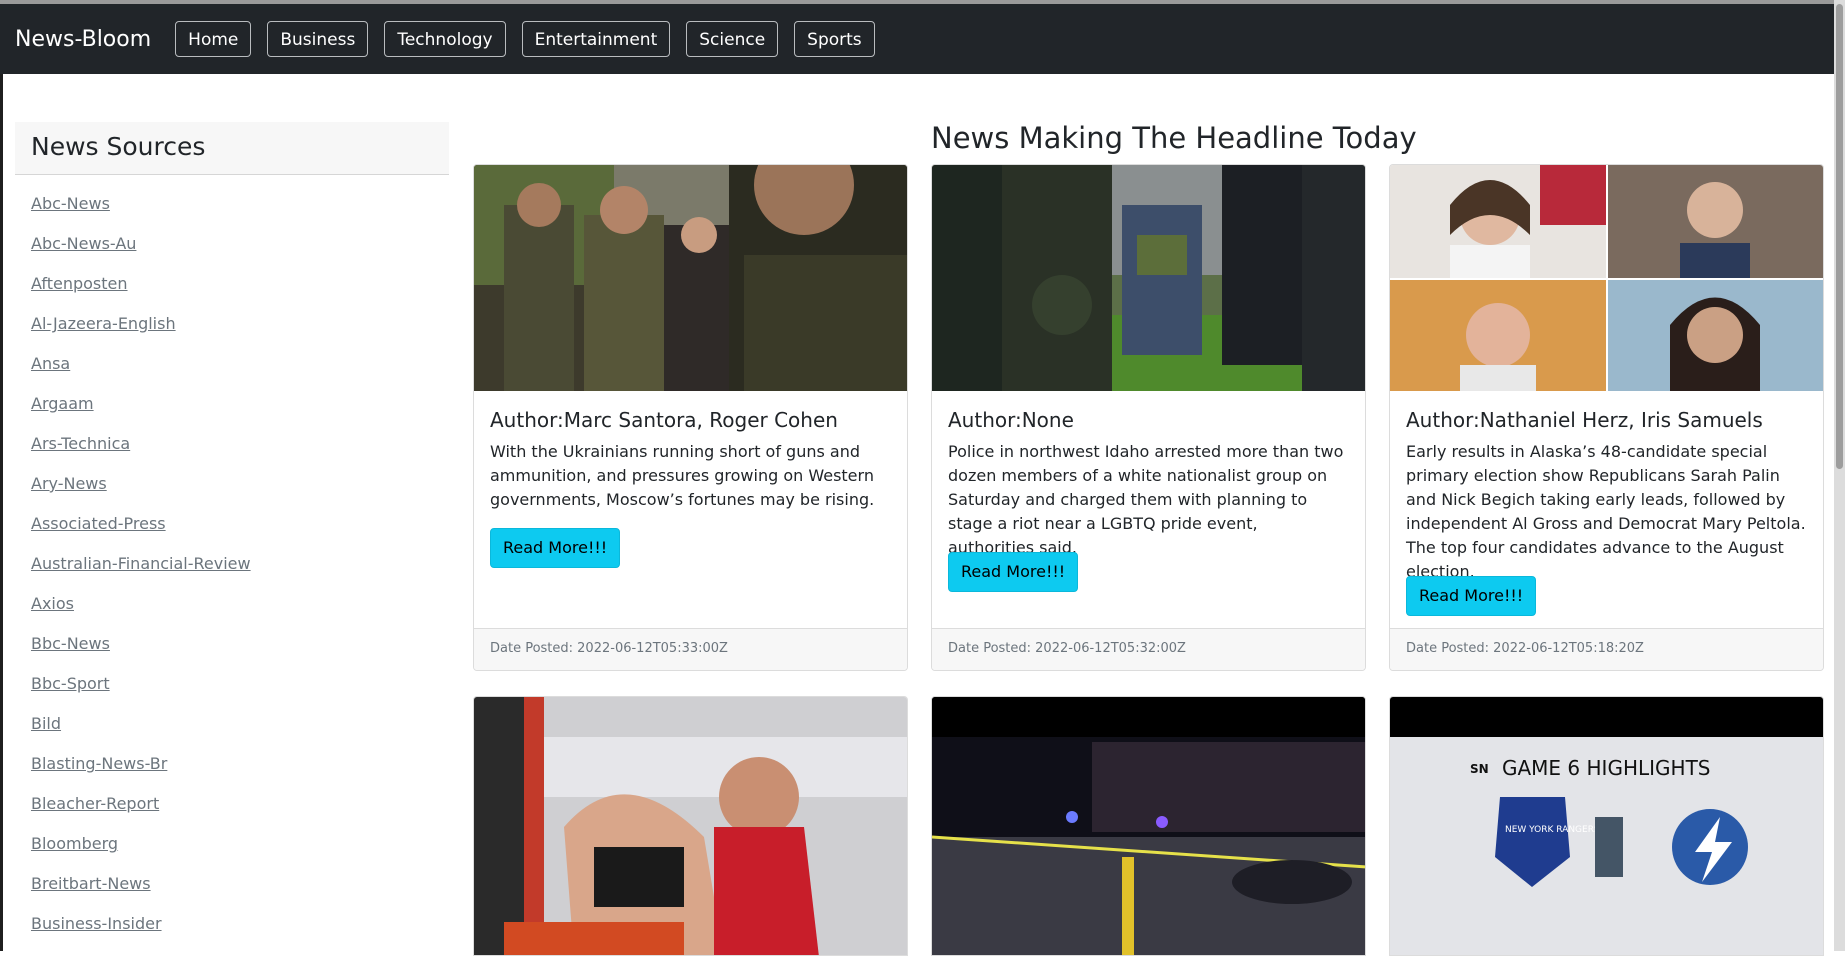 The image size is (1845, 956). I want to click on nav-home-button: Home, so click(213, 39).